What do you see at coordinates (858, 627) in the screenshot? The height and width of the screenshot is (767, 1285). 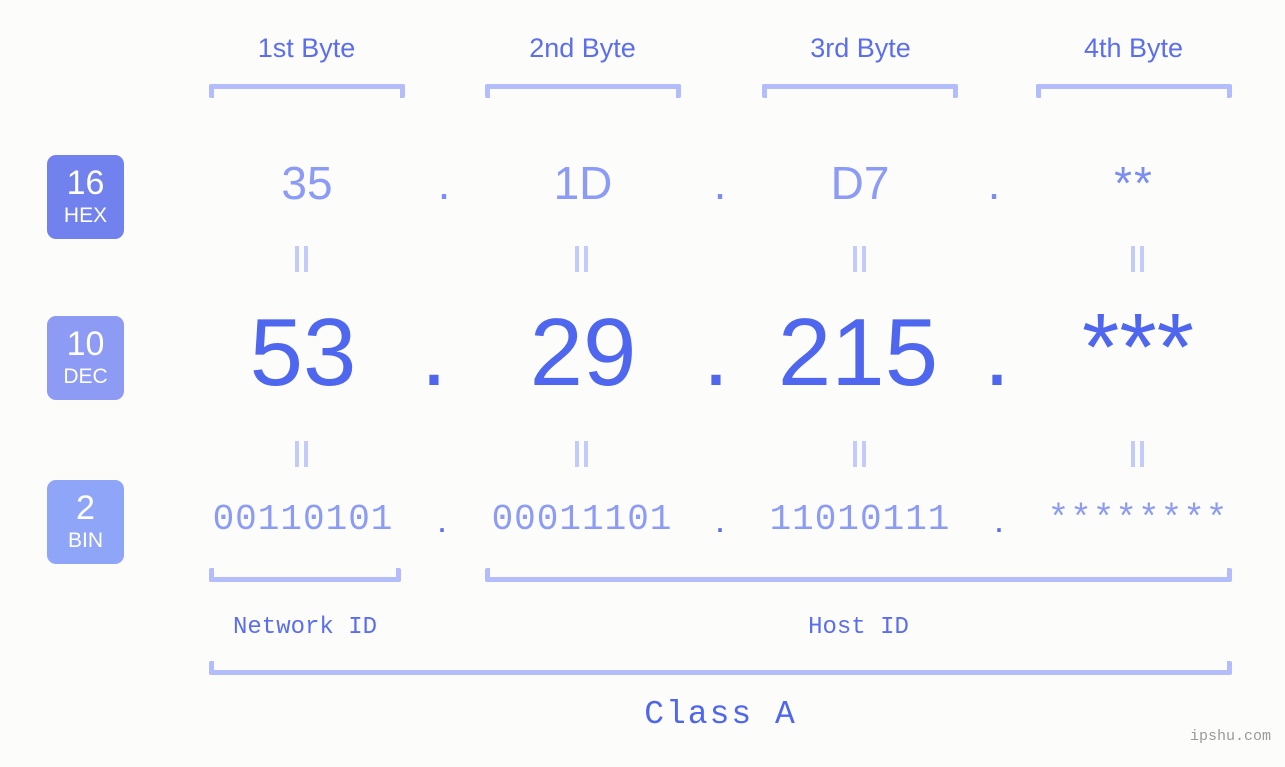 I see `host-id-label: Host ID` at bounding box center [858, 627].